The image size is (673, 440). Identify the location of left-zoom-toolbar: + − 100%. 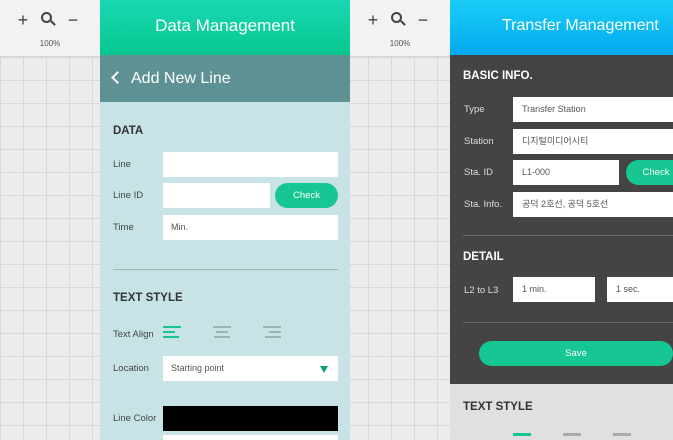
(50, 28).